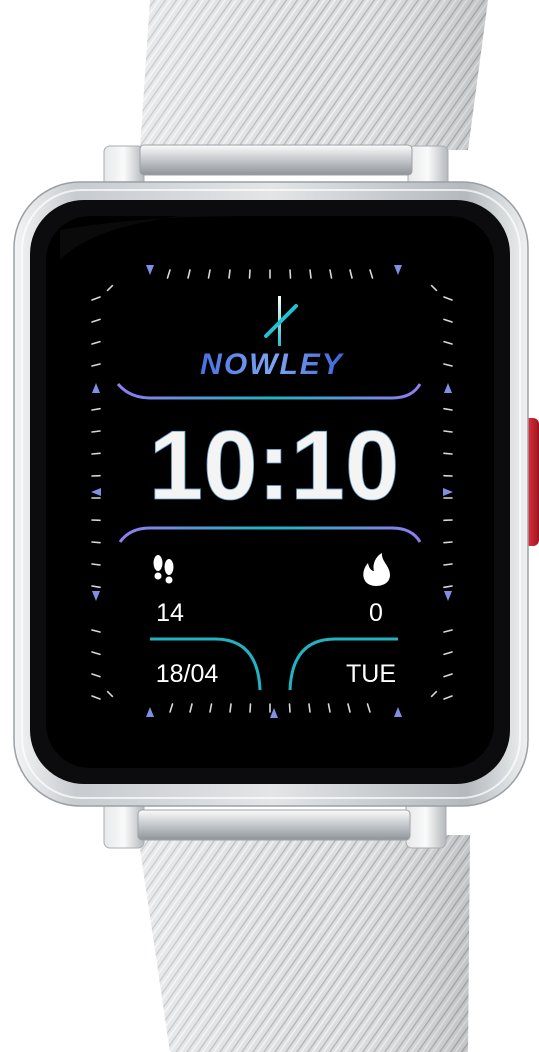 The image size is (539, 1052). Describe the element at coordinates (304, 943) in the screenshot. I see `mesh-strap-bottom` at that location.